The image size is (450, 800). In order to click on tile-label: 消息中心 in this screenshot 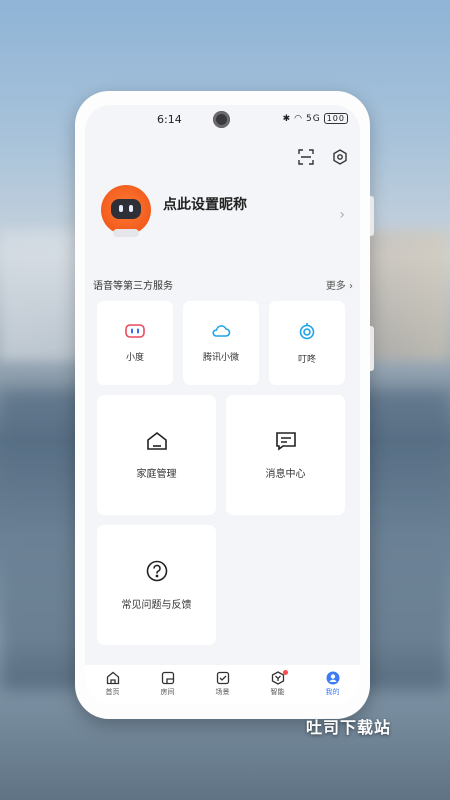, I will do `click(285, 474)`.